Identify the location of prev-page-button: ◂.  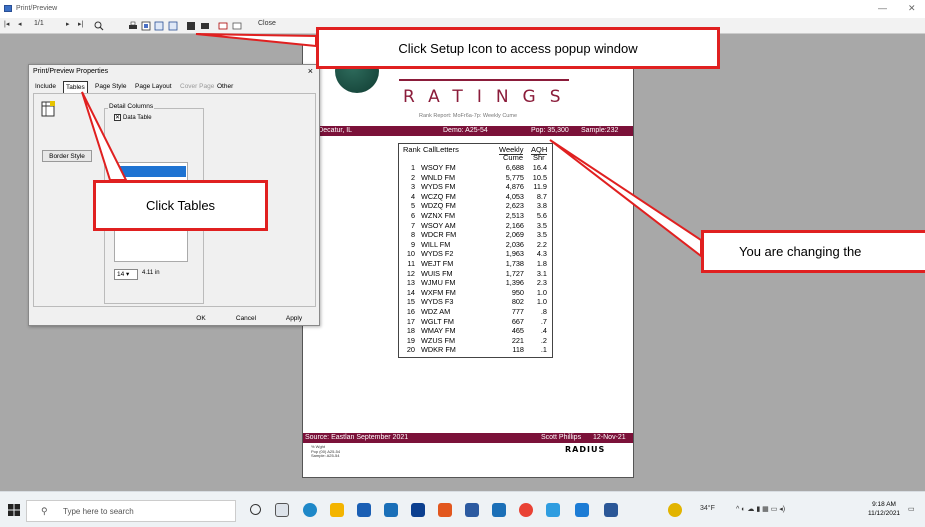
(20, 24).